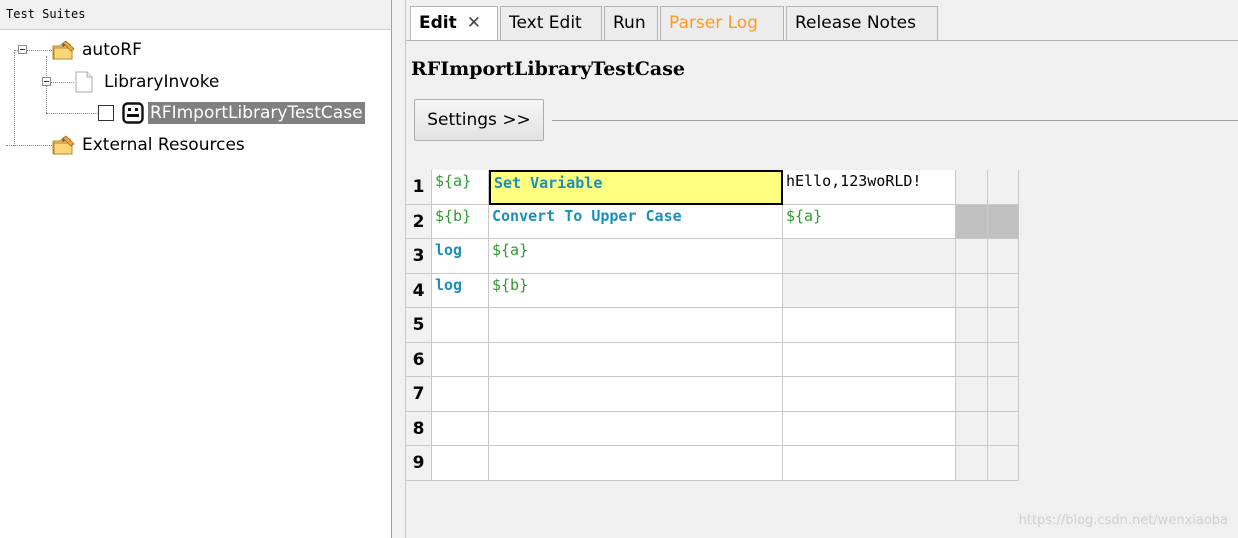 This screenshot has height=538, width=1238. I want to click on grid-cell: hEllo,123woRLD!, so click(869, 187).